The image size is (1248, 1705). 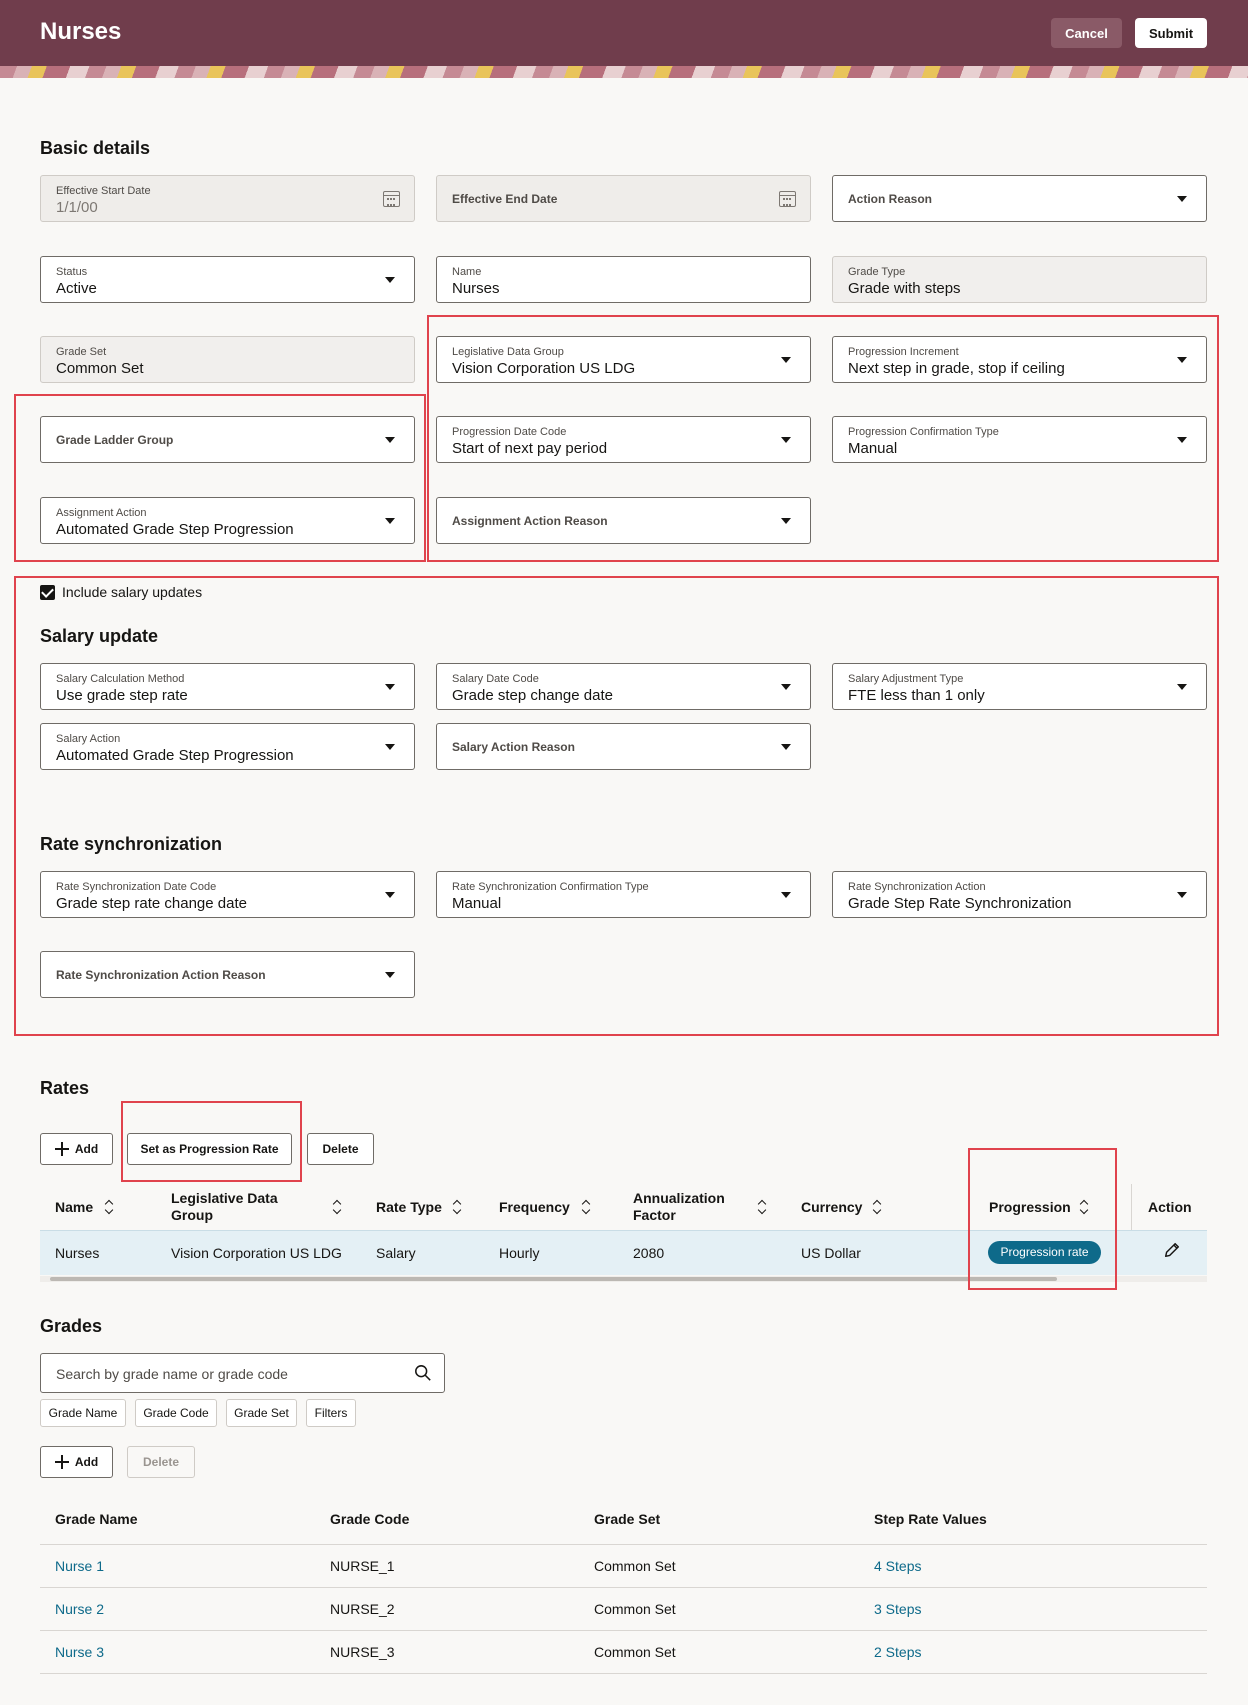 What do you see at coordinates (72, 272) in the screenshot?
I see `field-label: Status` at bounding box center [72, 272].